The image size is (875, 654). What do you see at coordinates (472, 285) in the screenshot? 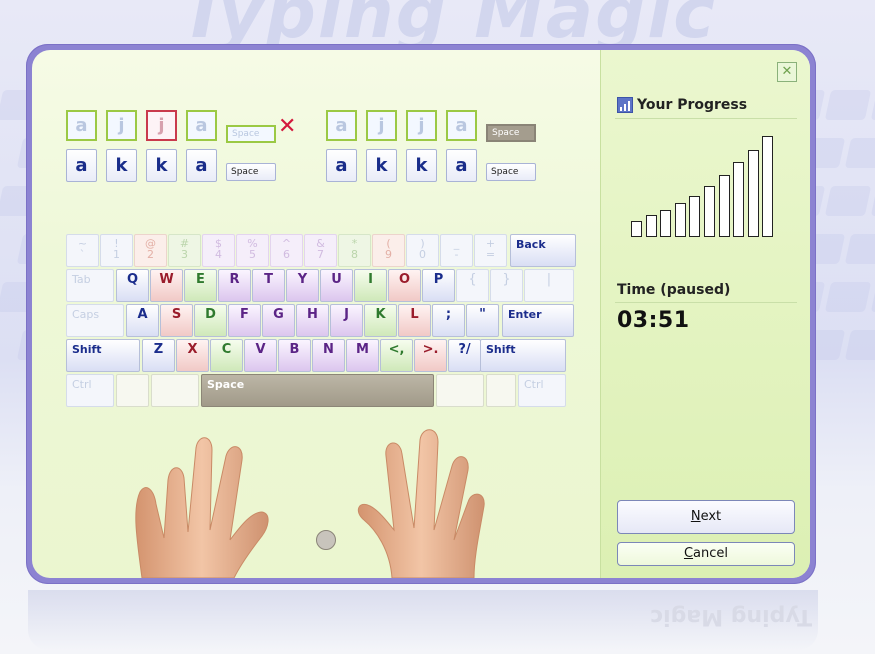
I see `key-blank: {` at bounding box center [472, 285].